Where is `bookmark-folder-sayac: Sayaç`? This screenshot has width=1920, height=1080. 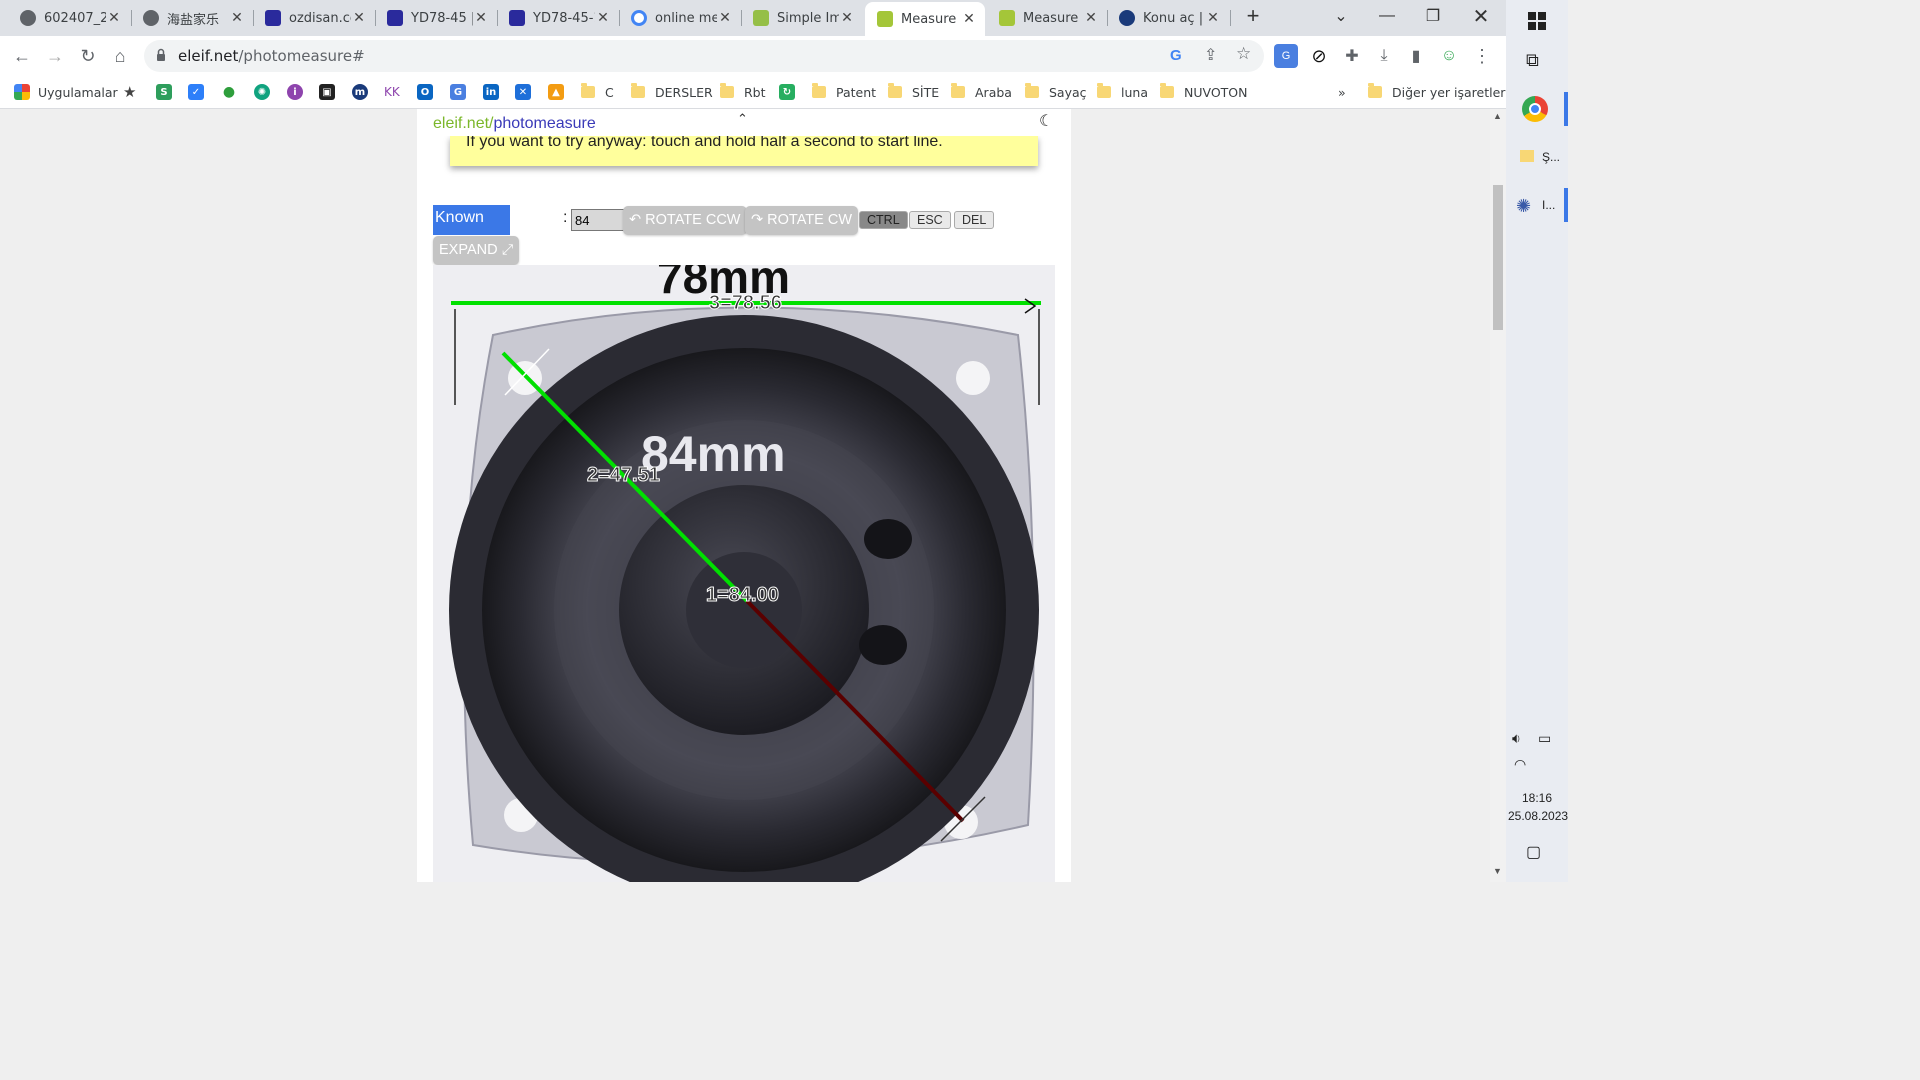 bookmark-folder-sayac: Sayaç is located at coordinates (1056, 92).